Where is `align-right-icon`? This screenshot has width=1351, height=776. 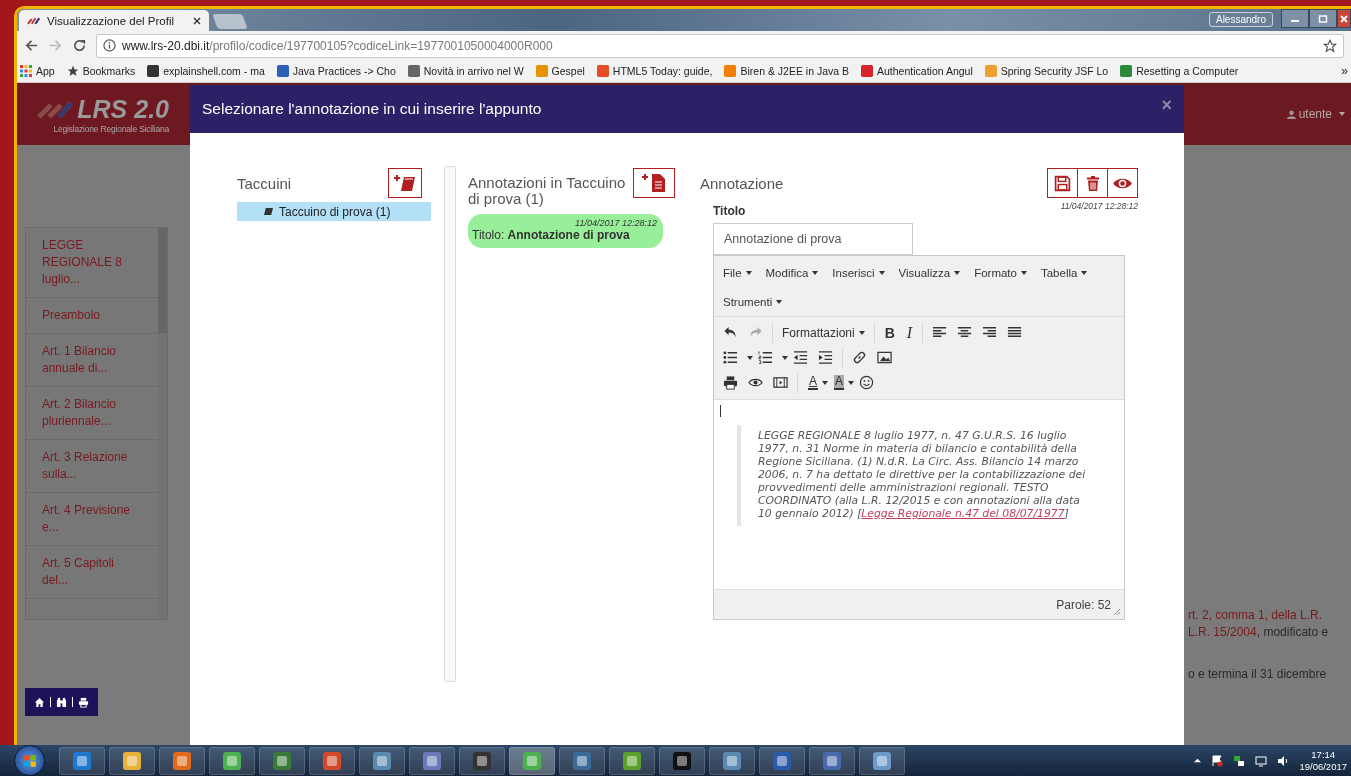 align-right-icon is located at coordinates (990, 332).